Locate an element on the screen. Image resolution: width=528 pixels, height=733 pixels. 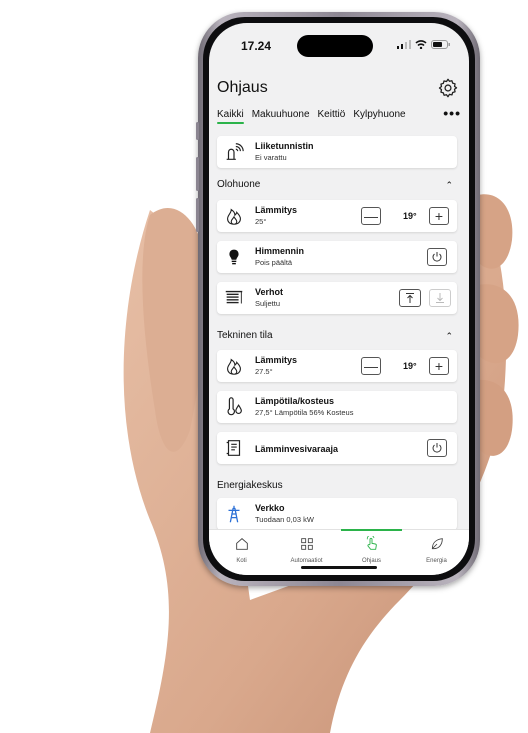
nav-label: Automaatiot is located at coordinates (306, 561).